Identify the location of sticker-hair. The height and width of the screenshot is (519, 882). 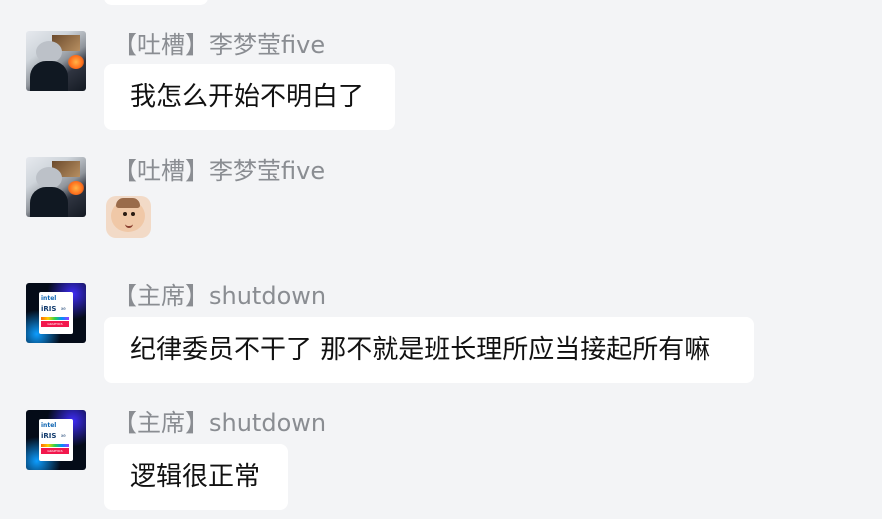
(128, 203).